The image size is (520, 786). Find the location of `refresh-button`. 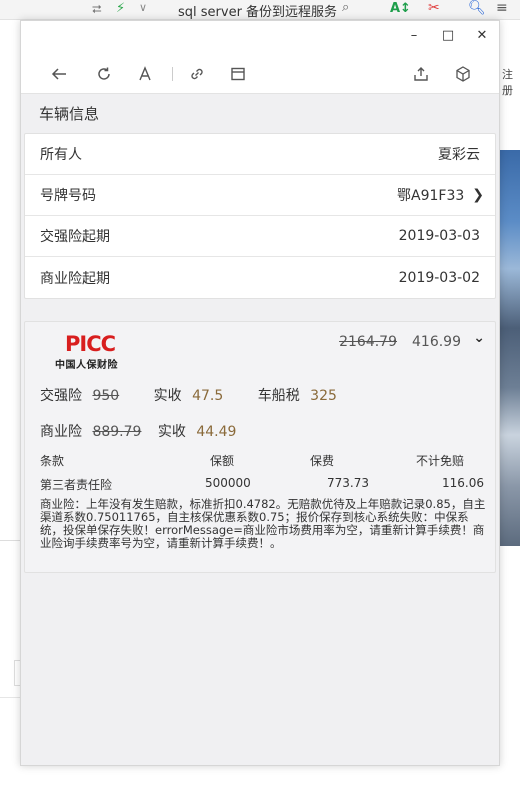

refresh-button is located at coordinates (104, 74).